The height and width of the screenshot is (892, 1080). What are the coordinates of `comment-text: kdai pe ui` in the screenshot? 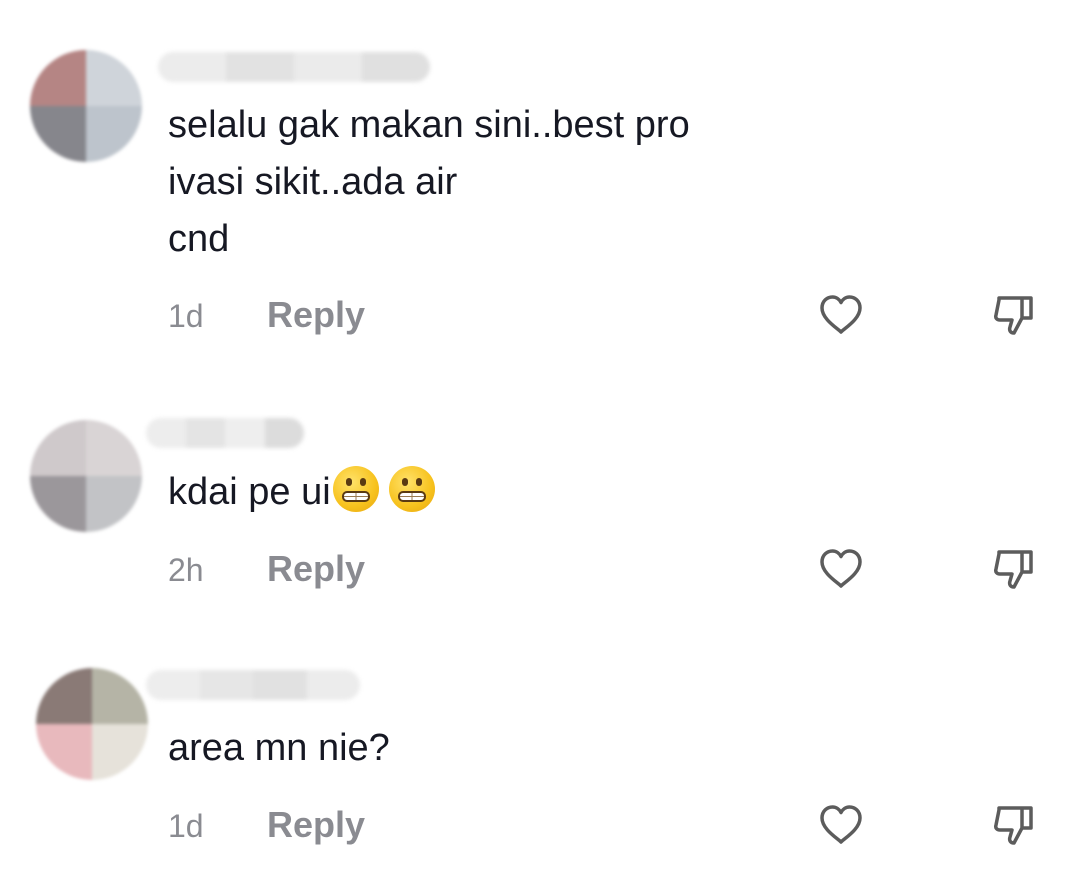 It's located at (301, 492).